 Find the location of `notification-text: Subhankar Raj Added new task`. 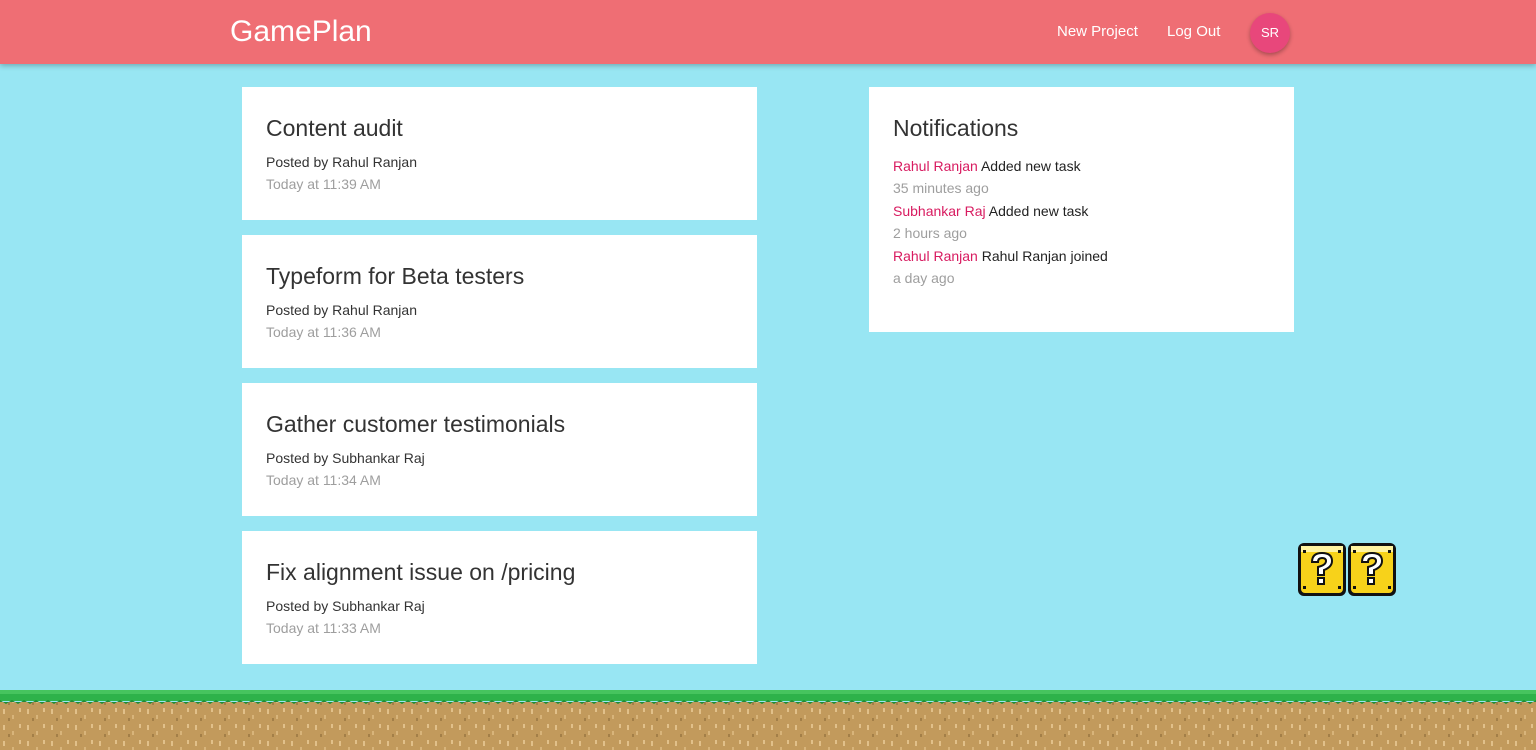

notification-text: Subhankar Raj Added new task is located at coordinates (1081, 211).